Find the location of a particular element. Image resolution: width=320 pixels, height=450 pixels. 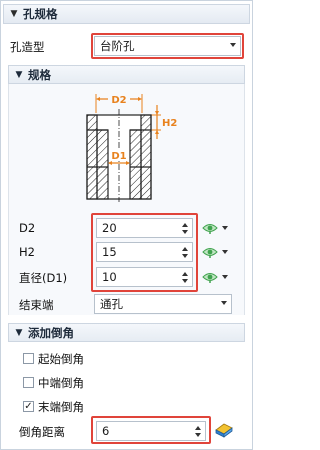

h2-value: 15 is located at coordinates (109, 252).